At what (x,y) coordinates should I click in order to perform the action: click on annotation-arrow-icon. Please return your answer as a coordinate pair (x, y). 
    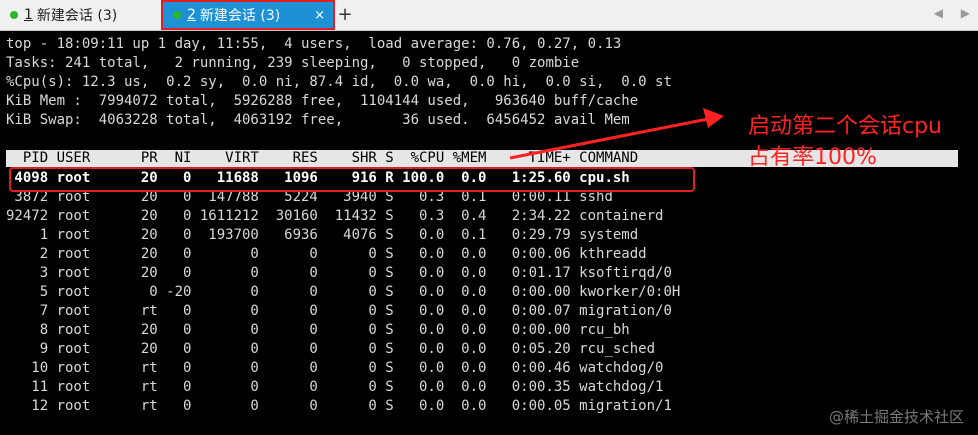
    Looking at the image, I should click on (616, 134).